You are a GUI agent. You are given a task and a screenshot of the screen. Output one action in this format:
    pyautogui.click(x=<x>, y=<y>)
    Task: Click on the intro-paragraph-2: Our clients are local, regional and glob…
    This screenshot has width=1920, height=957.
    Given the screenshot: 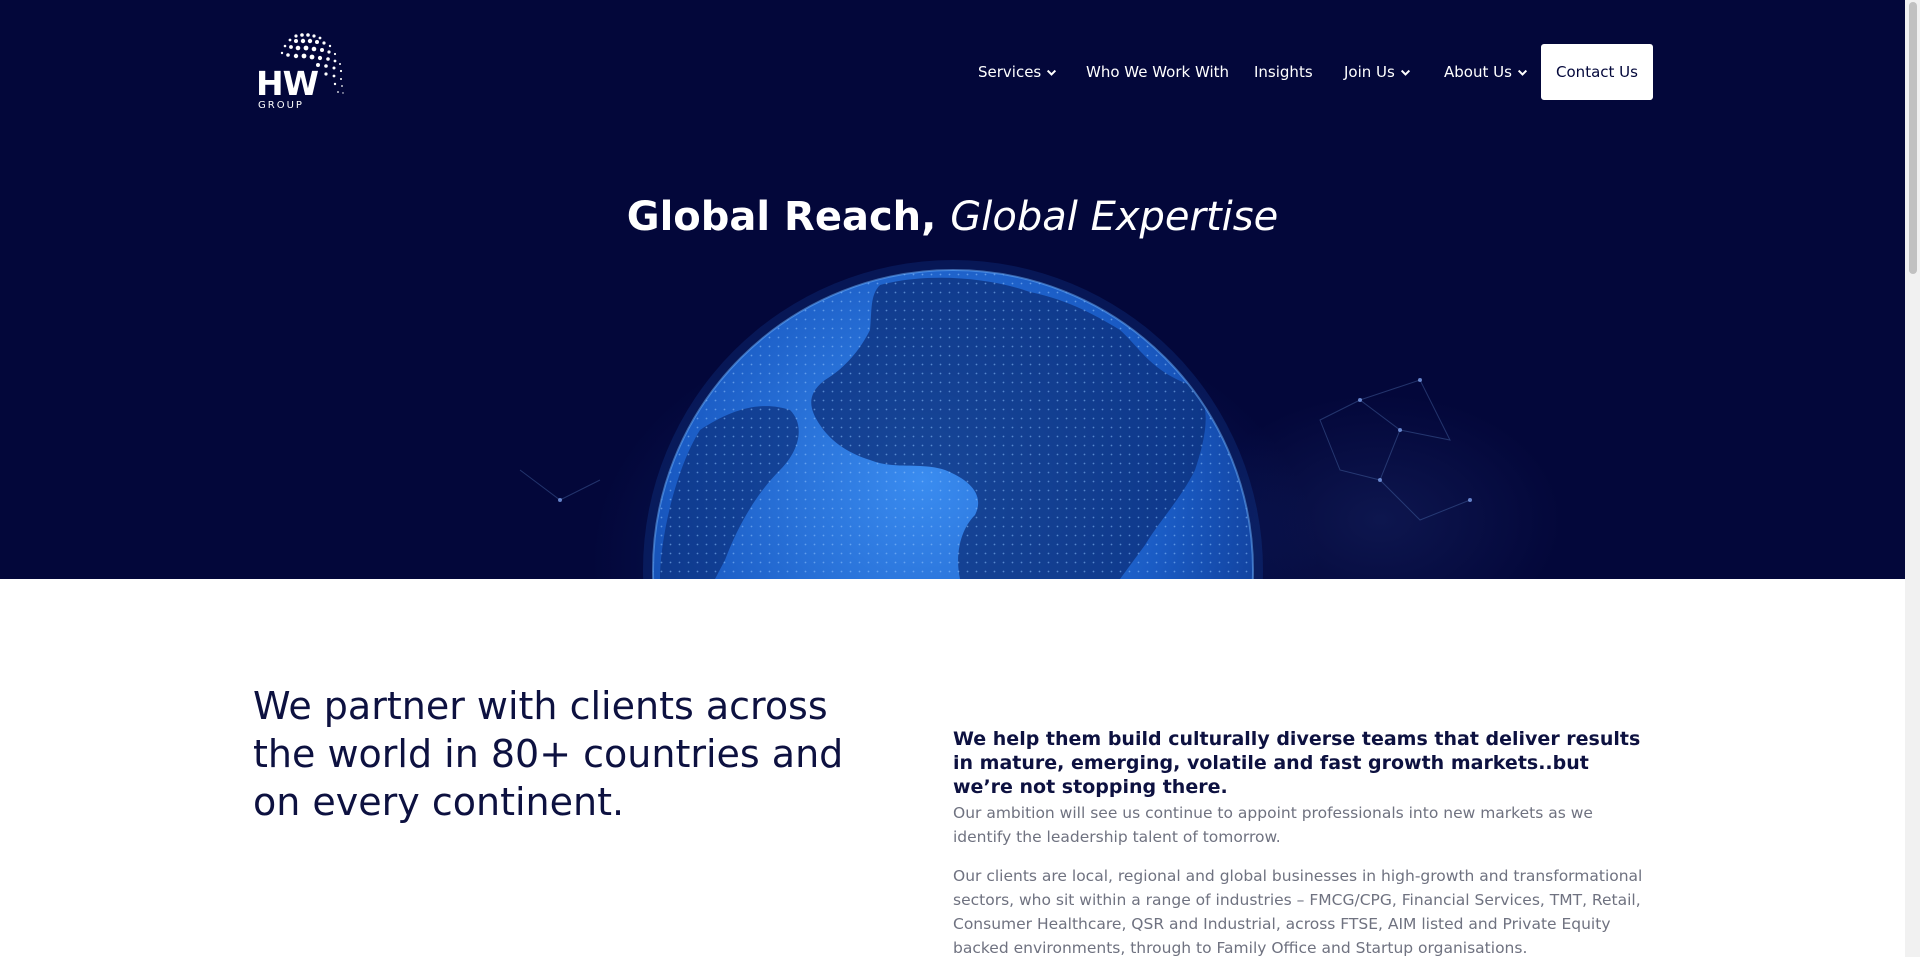 What is the action you would take?
    pyautogui.click(x=1298, y=912)
    